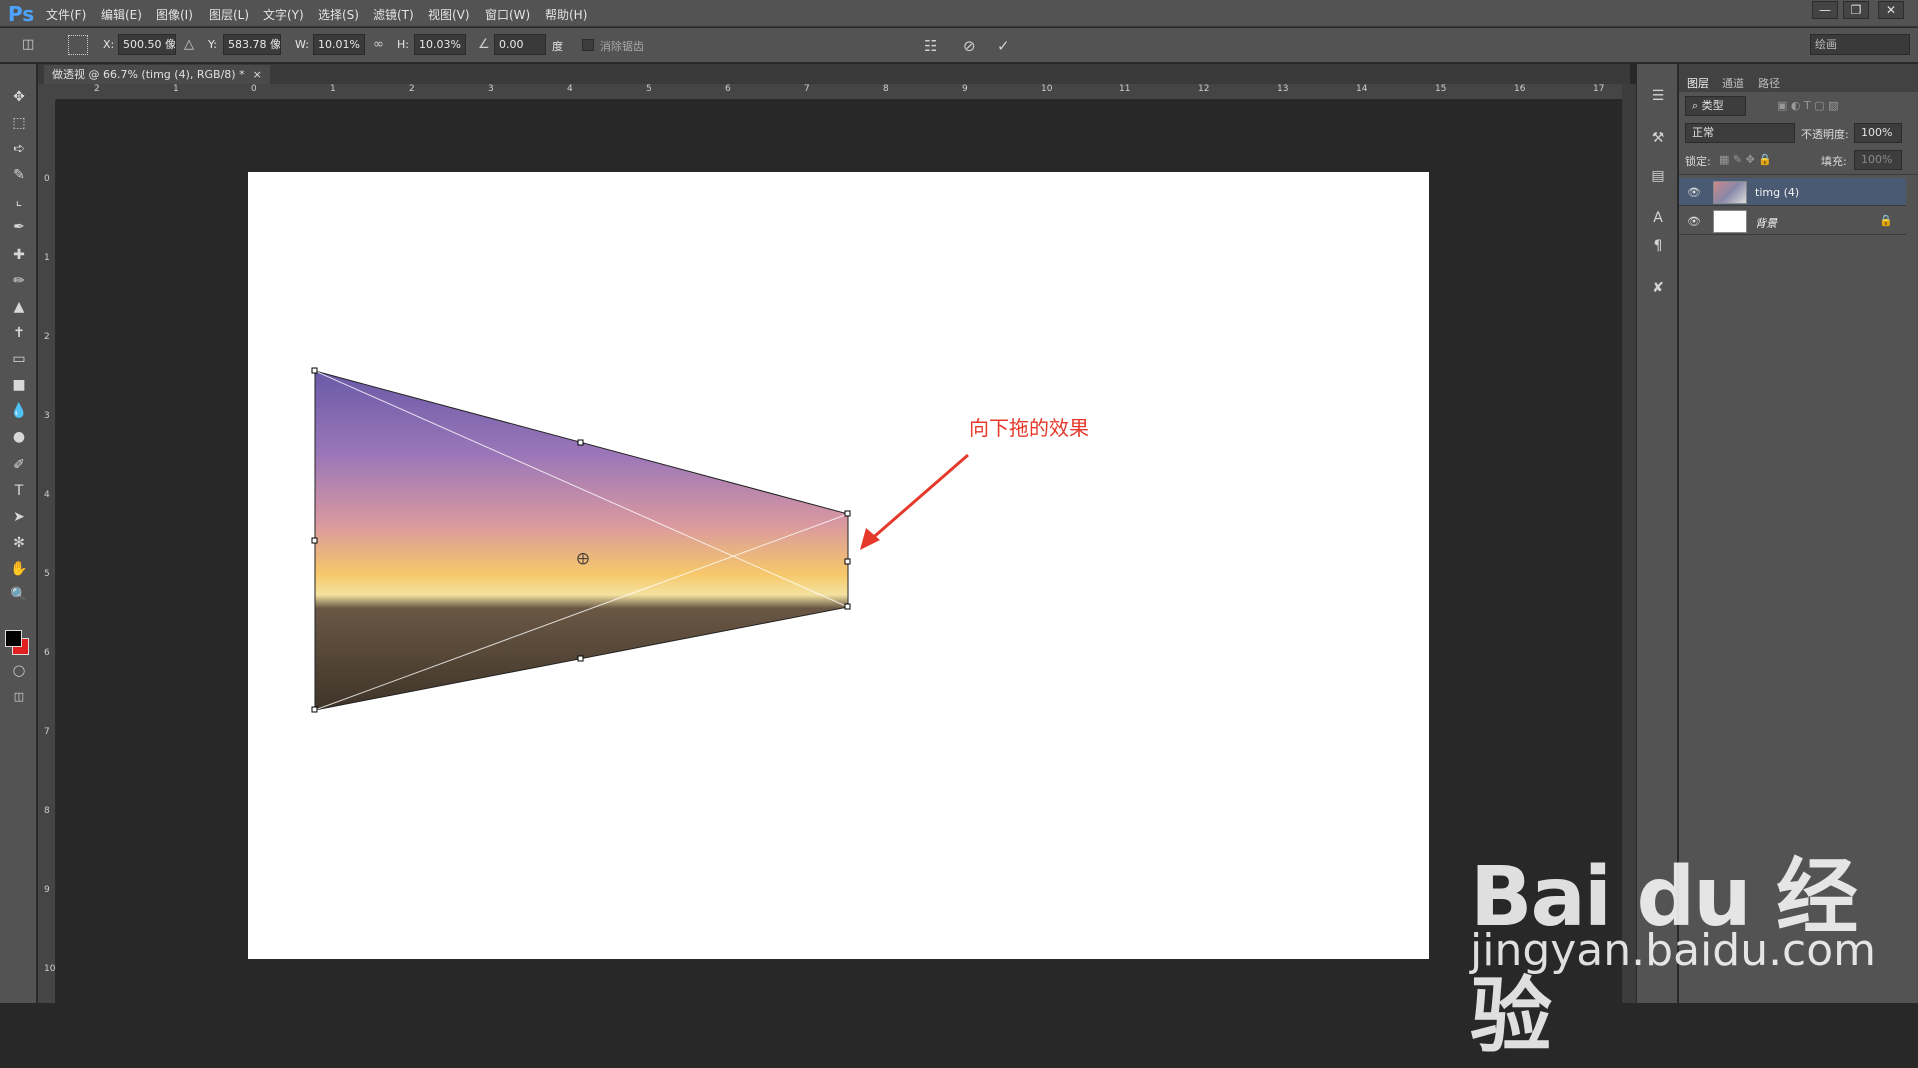 The height and width of the screenshot is (1068, 1918). What do you see at coordinates (583, 558) in the screenshot?
I see `transform-center-icon: ⨁` at bounding box center [583, 558].